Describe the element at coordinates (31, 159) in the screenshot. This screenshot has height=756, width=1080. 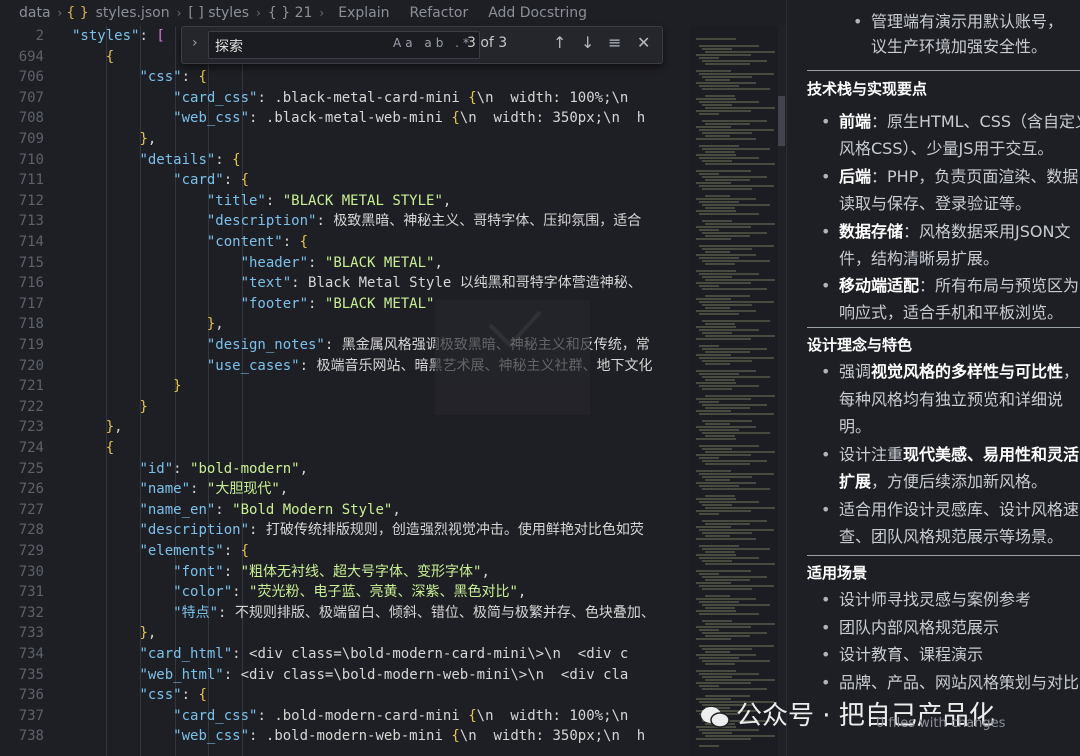
I see `line-number: 710` at that location.